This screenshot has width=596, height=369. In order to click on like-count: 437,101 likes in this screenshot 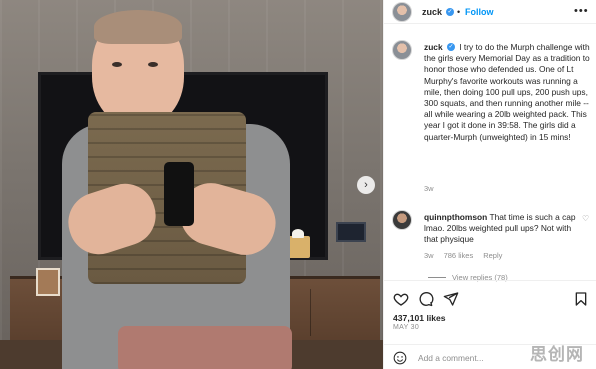, I will do `click(419, 318)`.